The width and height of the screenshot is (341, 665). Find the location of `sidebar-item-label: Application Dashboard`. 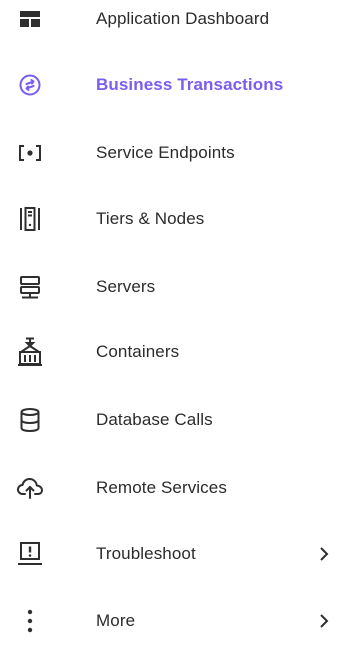

sidebar-item-label: Application Dashboard is located at coordinates (183, 18).